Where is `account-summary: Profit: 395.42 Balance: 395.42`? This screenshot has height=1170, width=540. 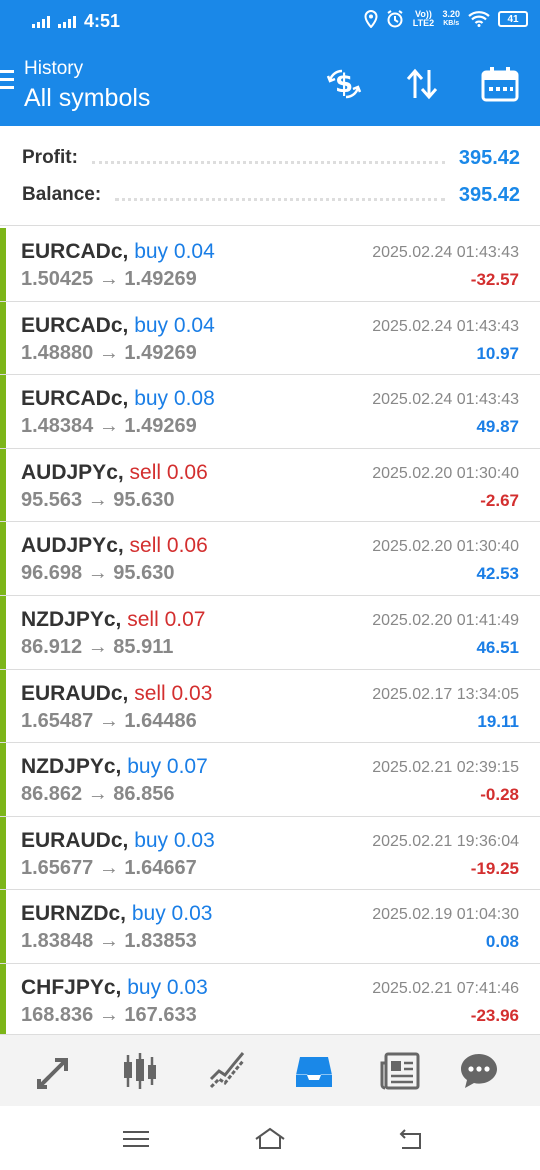
account-summary: Profit: 395.42 Balance: 395.42 is located at coordinates (270, 176).